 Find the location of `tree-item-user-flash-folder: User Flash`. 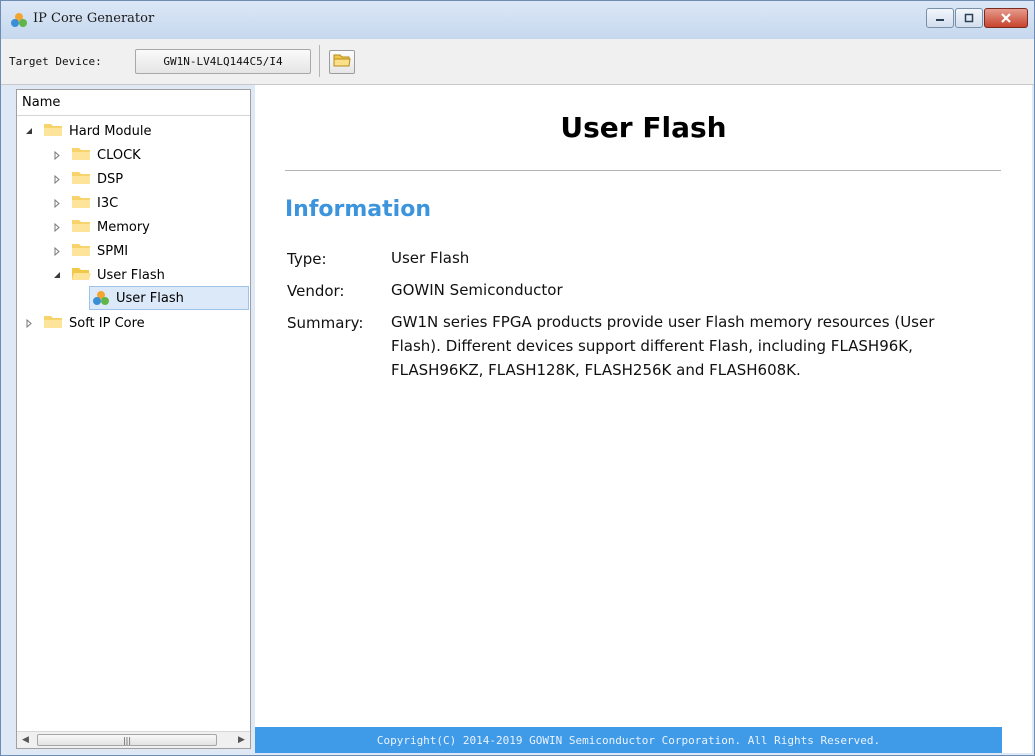

tree-item-user-flash-folder: User Flash is located at coordinates (108, 275).